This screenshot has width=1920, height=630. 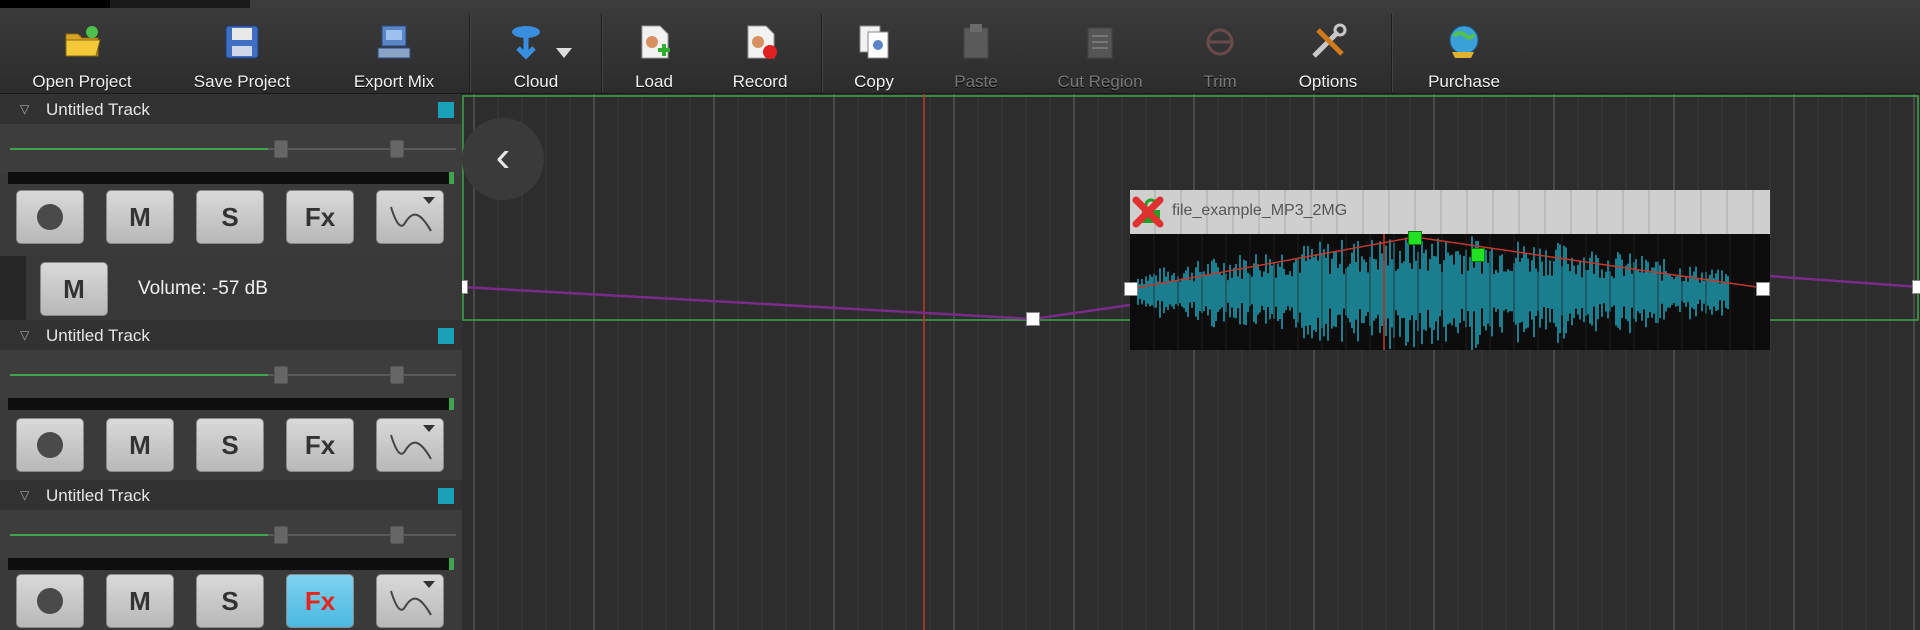 What do you see at coordinates (976, 81) in the screenshot?
I see `paste-label: Paste` at bounding box center [976, 81].